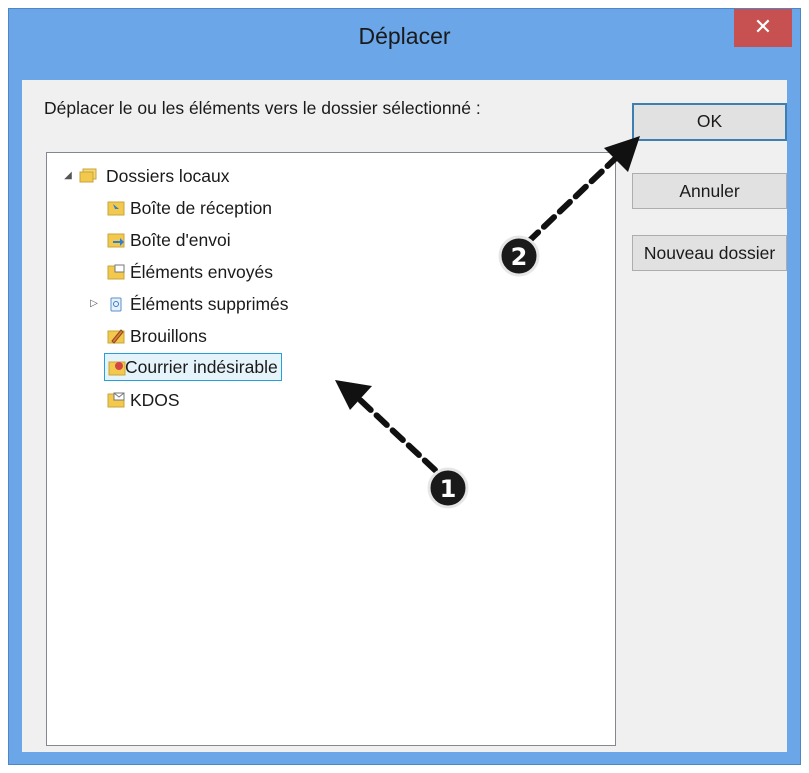 This screenshot has width=809, height=773. Describe the element at coordinates (117, 368) in the screenshot. I see `junk-folder-icon` at that location.